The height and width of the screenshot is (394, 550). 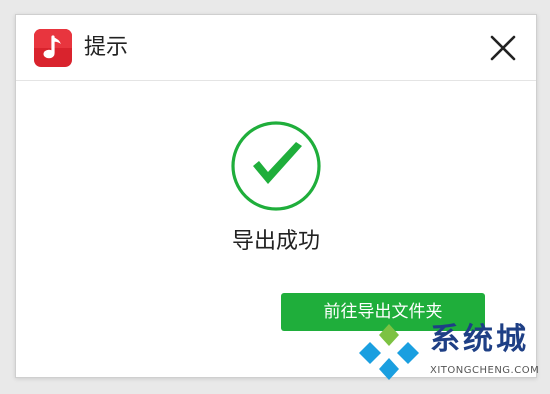 I want to click on success-message: 导出成功, so click(x=275, y=241).